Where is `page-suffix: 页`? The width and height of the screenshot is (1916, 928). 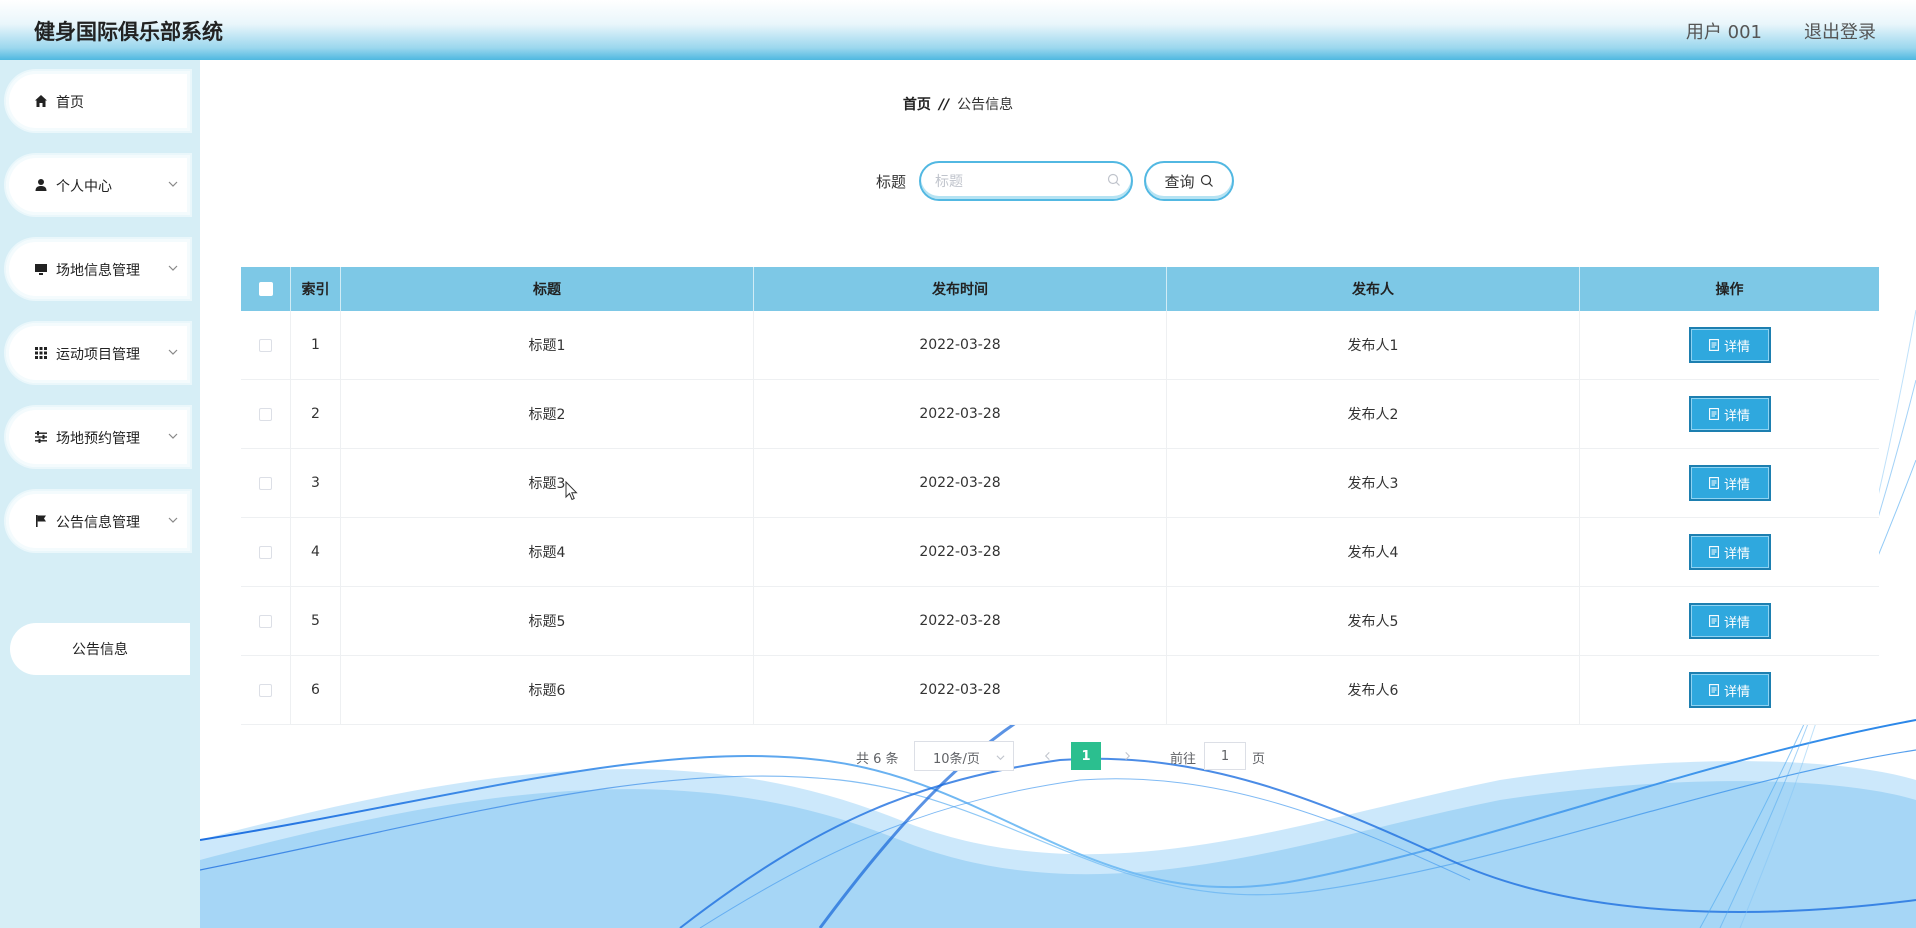
page-suffix: 页 is located at coordinates (1259, 759).